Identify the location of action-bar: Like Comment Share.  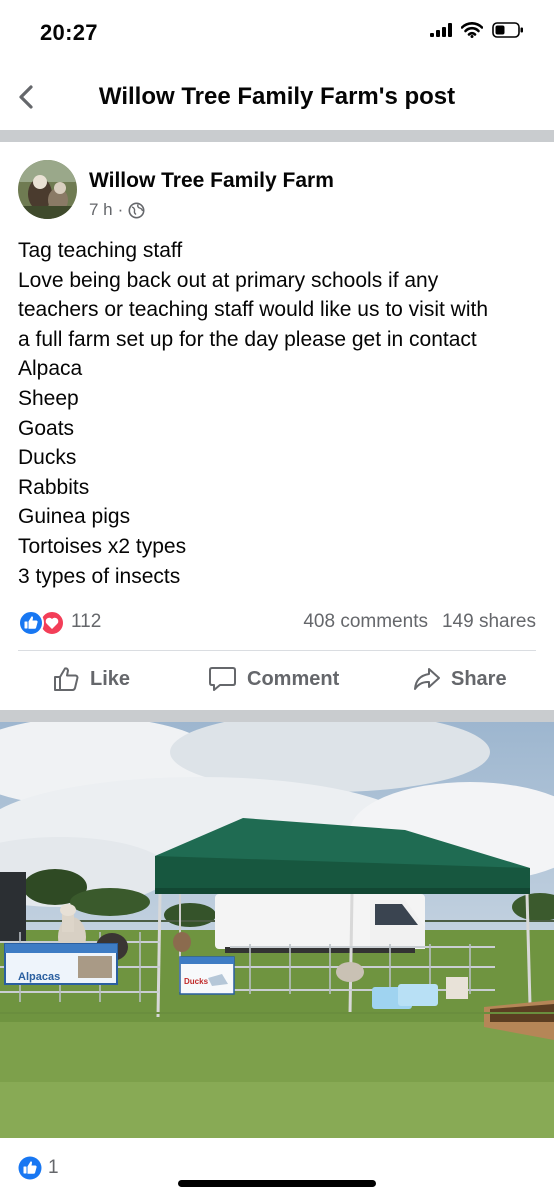
(277, 681).